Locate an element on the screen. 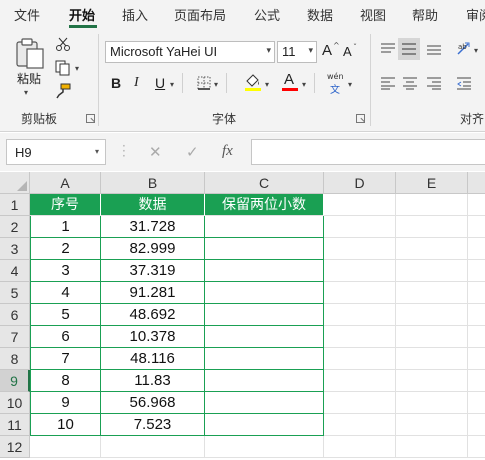 Image resolution: width=485 pixels, height=460 pixels. row-header-2: 2 is located at coordinates (15, 227).